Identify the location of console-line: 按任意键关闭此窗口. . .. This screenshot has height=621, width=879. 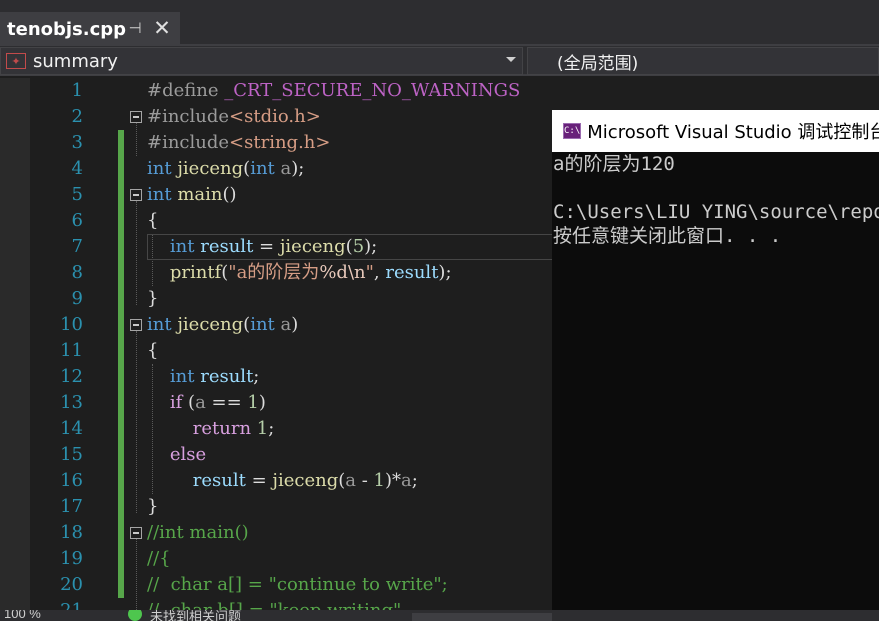
(667, 236).